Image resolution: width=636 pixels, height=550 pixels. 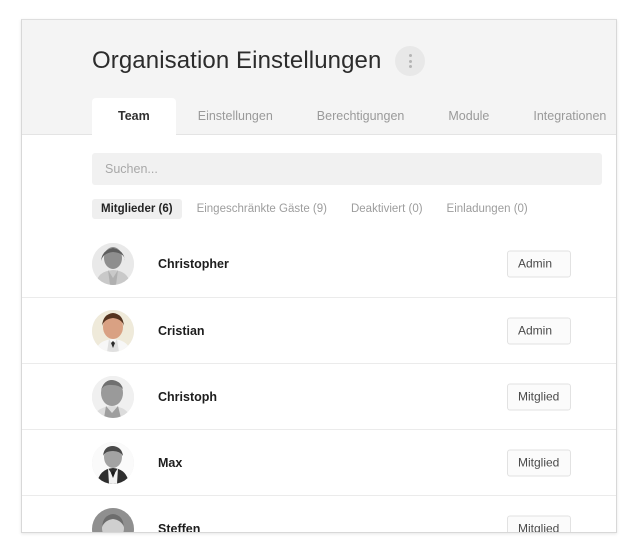 What do you see at coordinates (319, 330) in the screenshot?
I see `table-row: Cristian Admin` at bounding box center [319, 330].